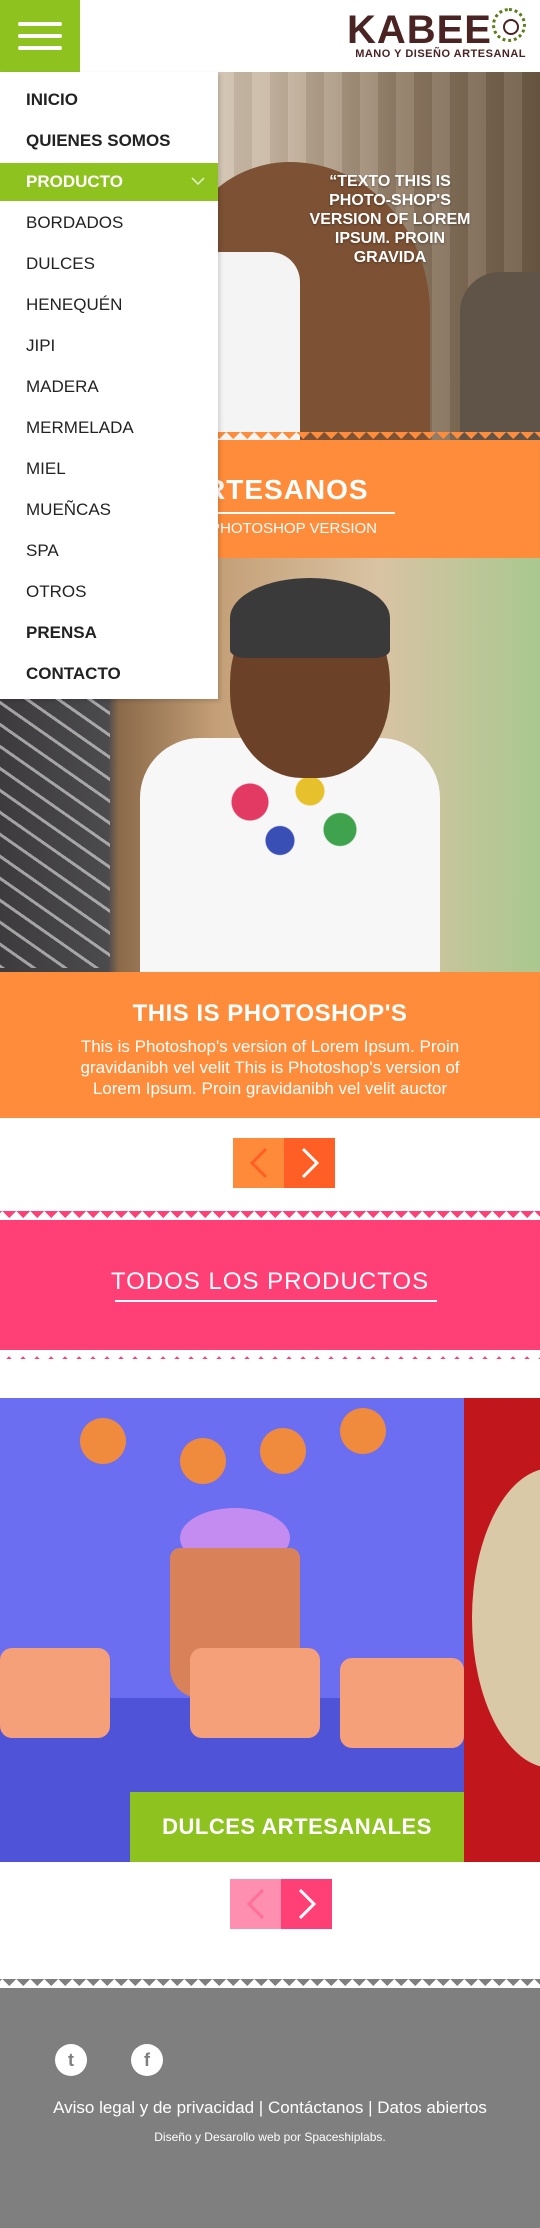 This screenshot has width=540, height=2228. What do you see at coordinates (109, 428) in the screenshot?
I see `nav-item-mermelada: MERMELADA` at bounding box center [109, 428].